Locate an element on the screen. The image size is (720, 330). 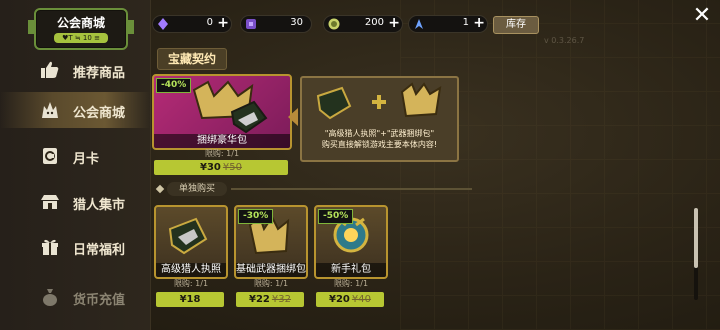
price-button: ¥22 ¥32 is located at coordinates (270, 299).